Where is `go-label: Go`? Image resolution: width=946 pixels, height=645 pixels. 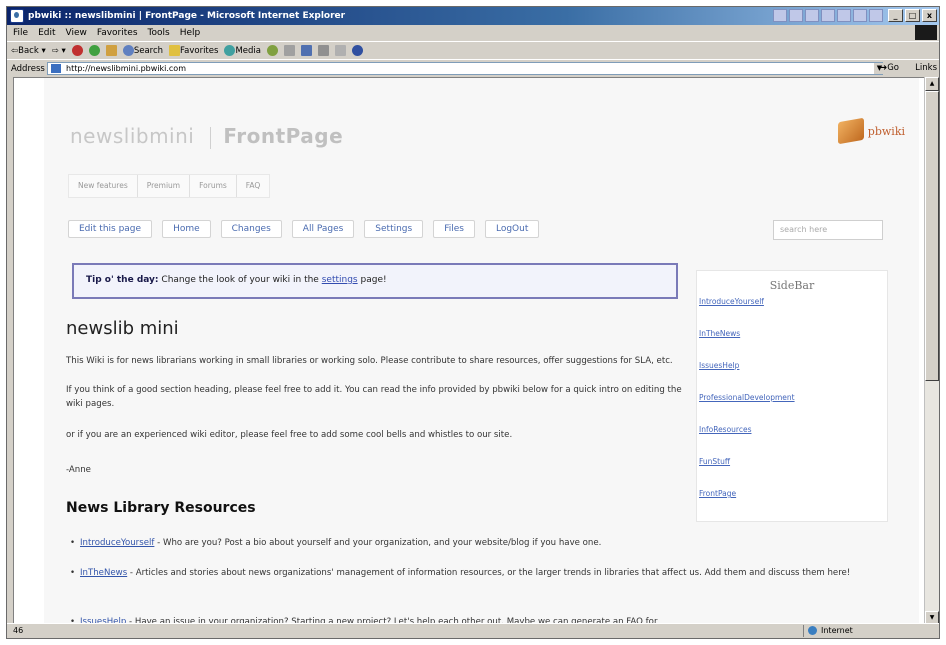 go-label: Go is located at coordinates (893, 68).